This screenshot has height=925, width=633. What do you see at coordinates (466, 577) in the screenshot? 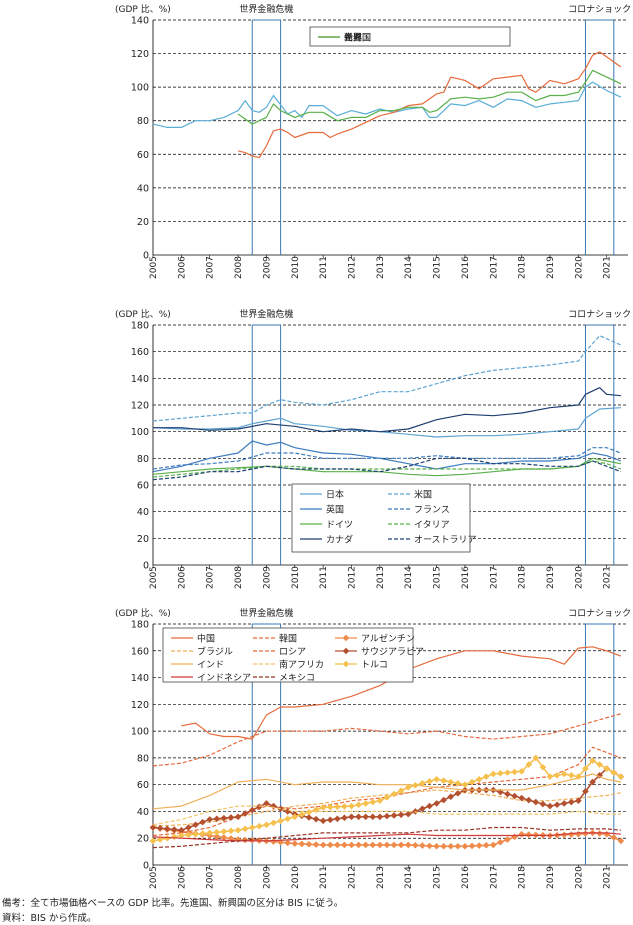
I see `x-tick-label: 2016` at bounding box center [466, 577].